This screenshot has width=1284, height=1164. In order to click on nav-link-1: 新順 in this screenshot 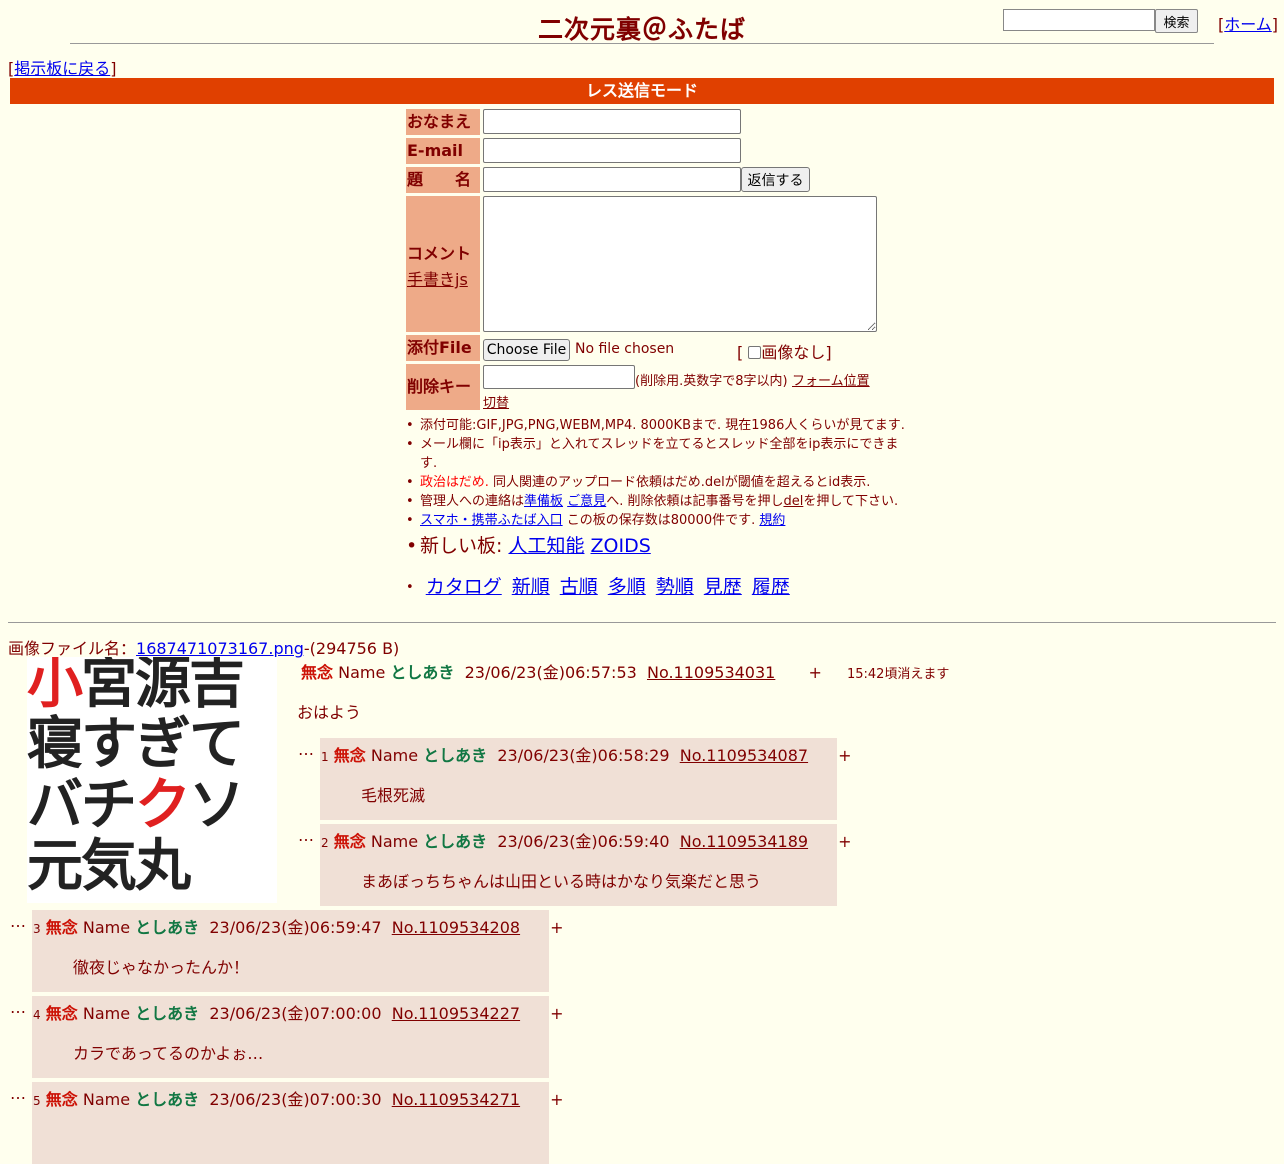, I will do `click(531, 587)`.